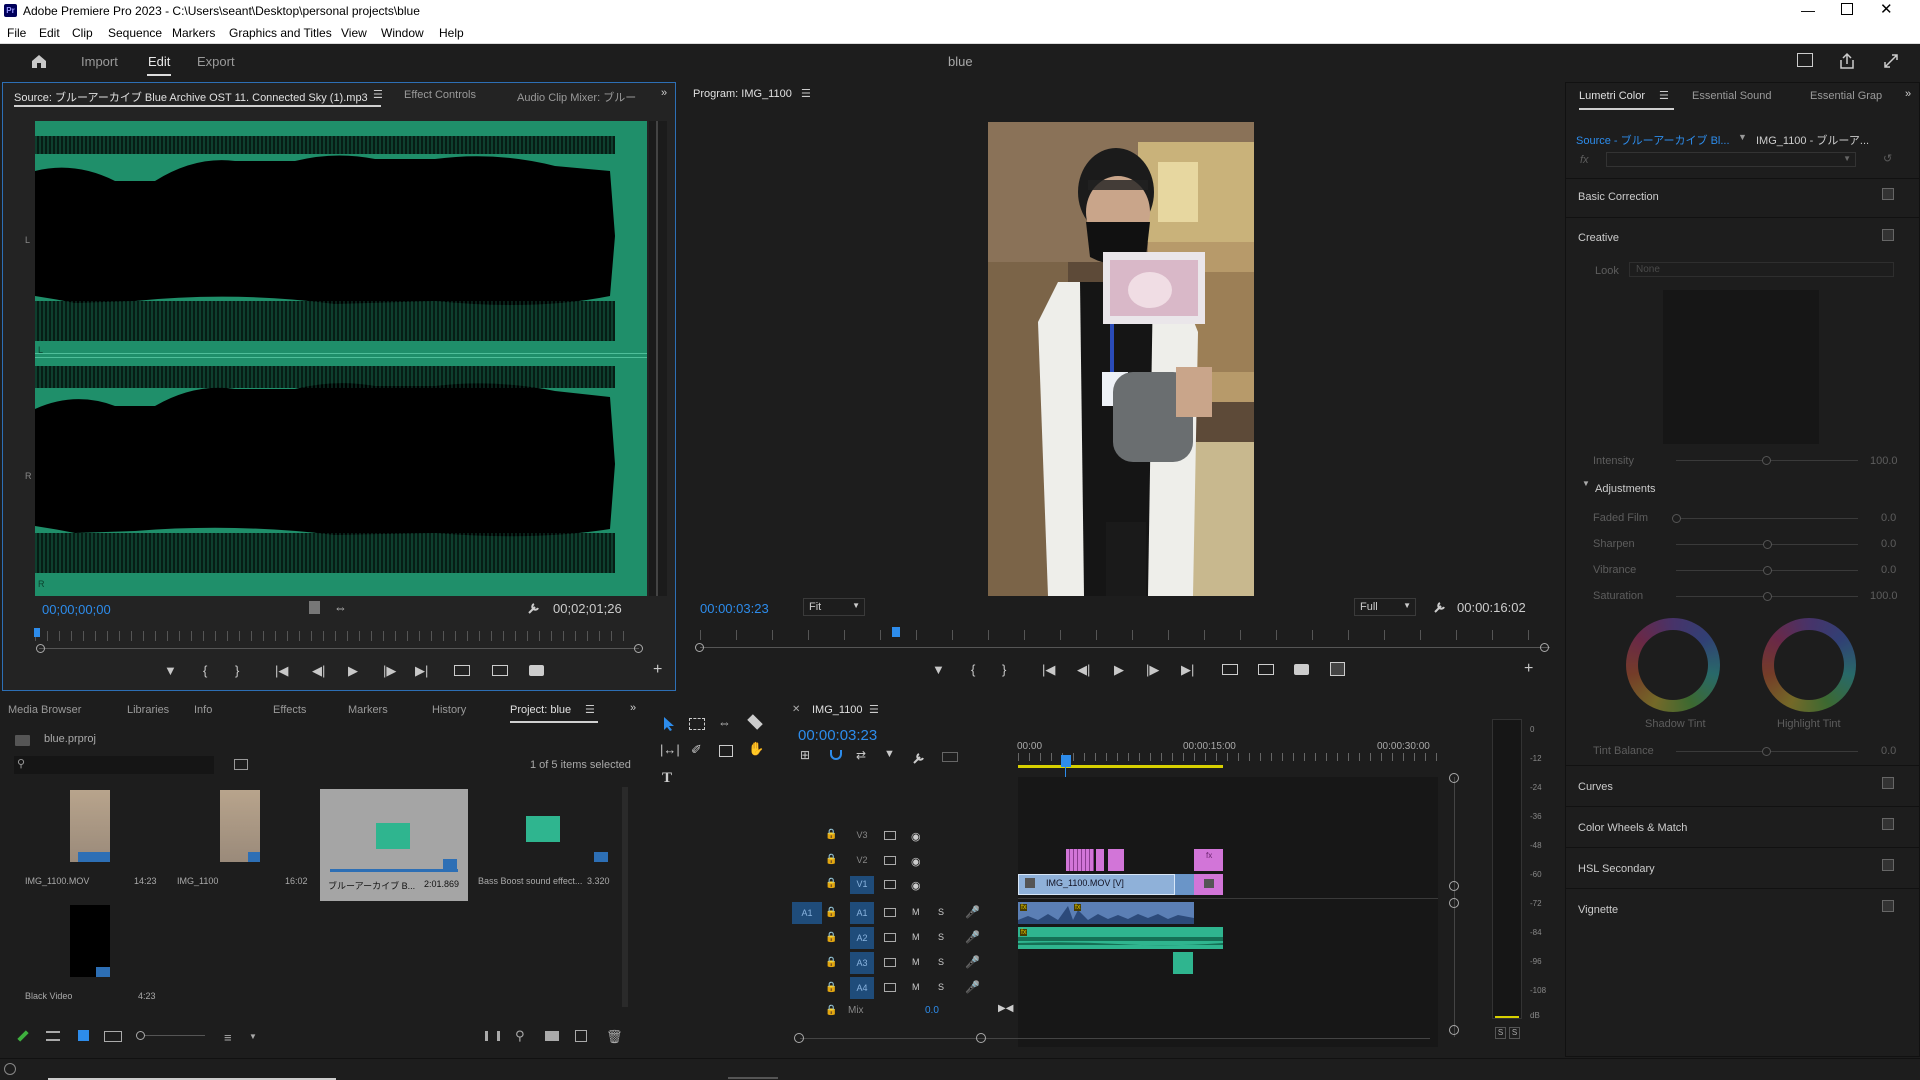  Describe the element at coordinates (807, 913) in the screenshot. I see `source-patch-a1: A1` at that location.